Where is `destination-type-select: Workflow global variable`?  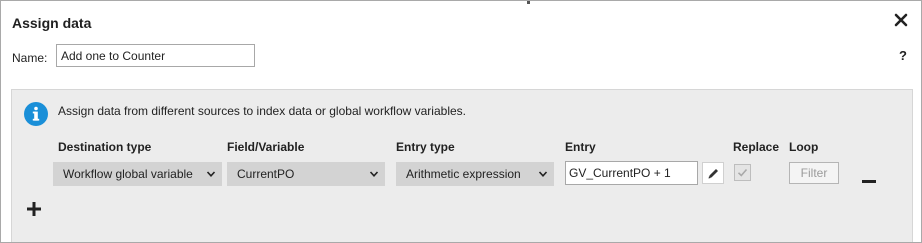
destination-type-select: Workflow global variable is located at coordinates (137, 174).